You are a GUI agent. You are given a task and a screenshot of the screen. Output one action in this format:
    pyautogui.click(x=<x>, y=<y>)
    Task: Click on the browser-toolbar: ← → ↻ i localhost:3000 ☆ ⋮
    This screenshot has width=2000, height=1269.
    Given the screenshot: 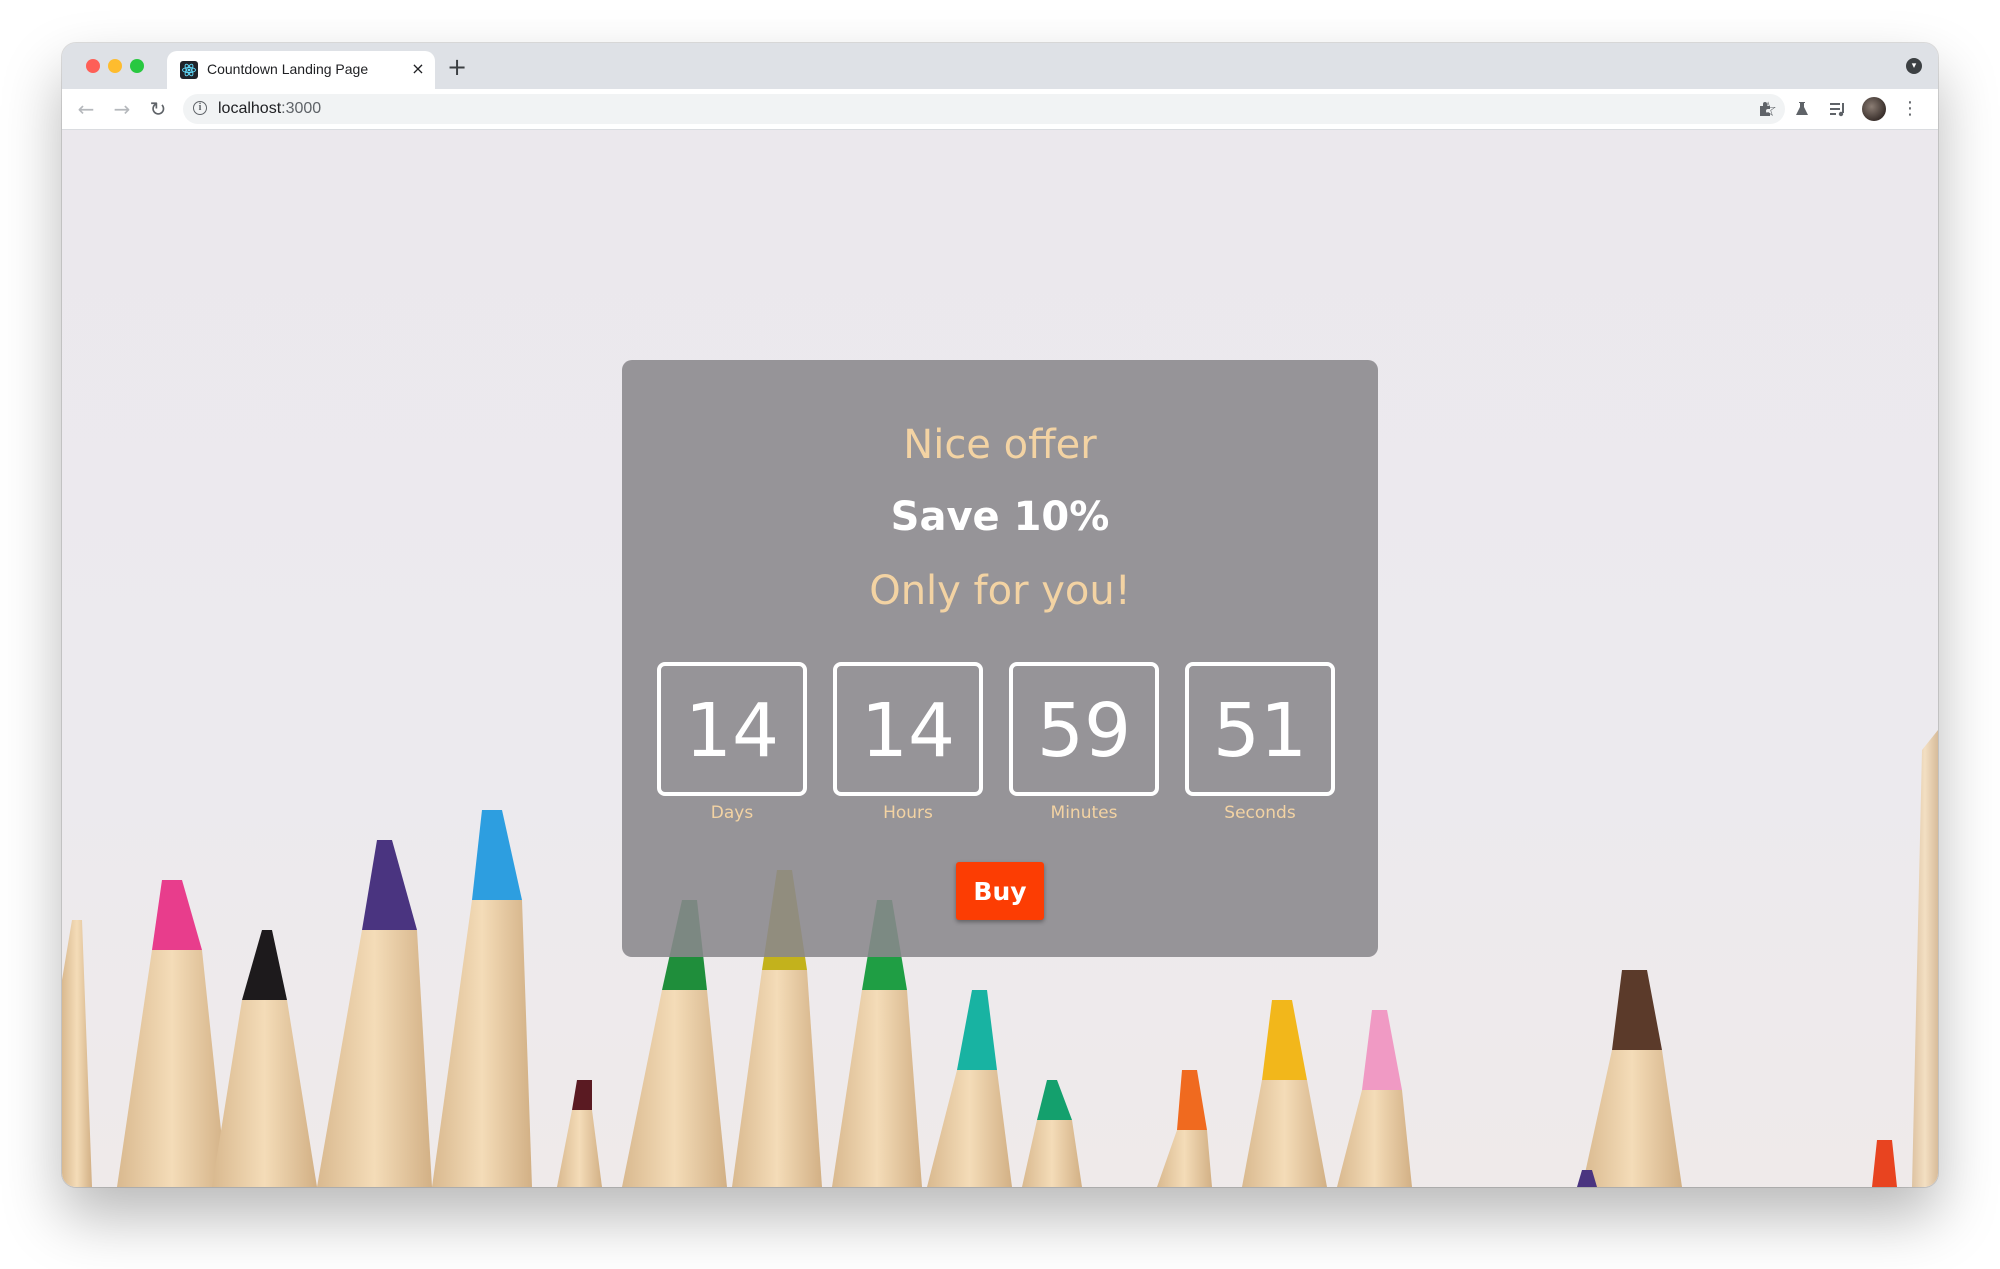 What is the action you would take?
    pyautogui.click(x=1000, y=109)
    